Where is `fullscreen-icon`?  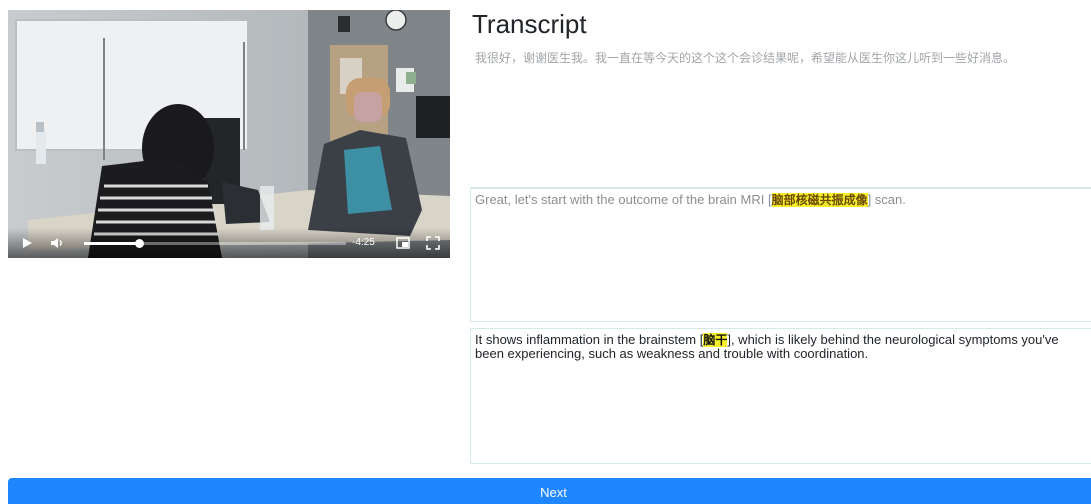 fullscreen-icon is located at coordinates (433, 243).